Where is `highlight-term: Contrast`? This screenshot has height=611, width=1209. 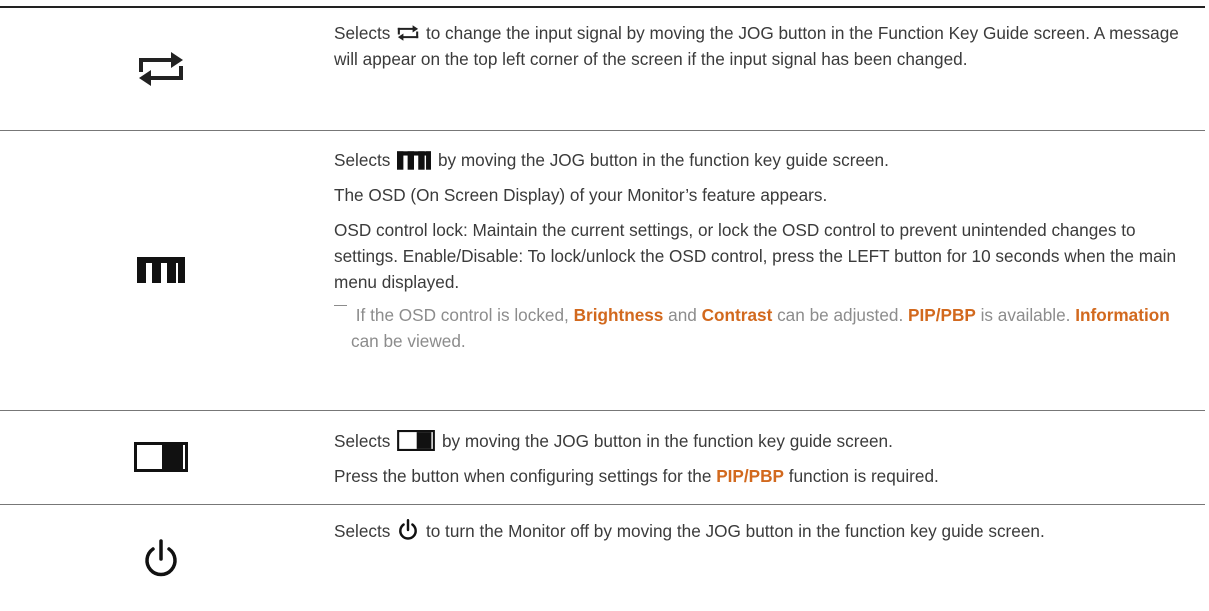
highlight-term: Contrast is located at coordinates (737, 315).